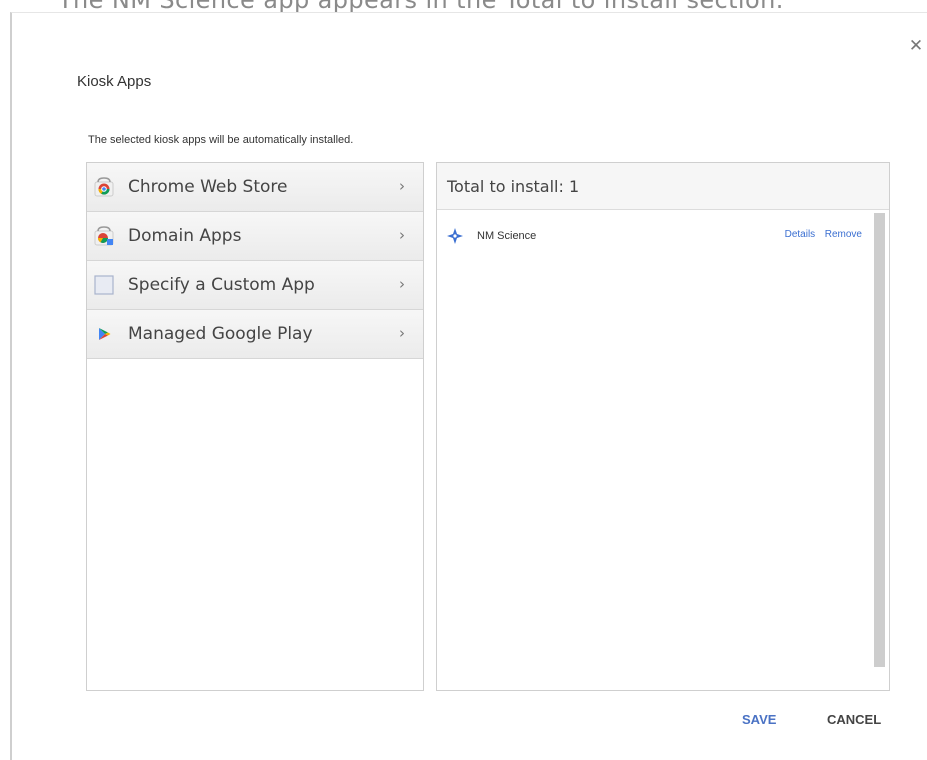  Describe the element at coordinates (208, 187) in the screenshot. I see `category-label: Chrome Web Store` at that location.